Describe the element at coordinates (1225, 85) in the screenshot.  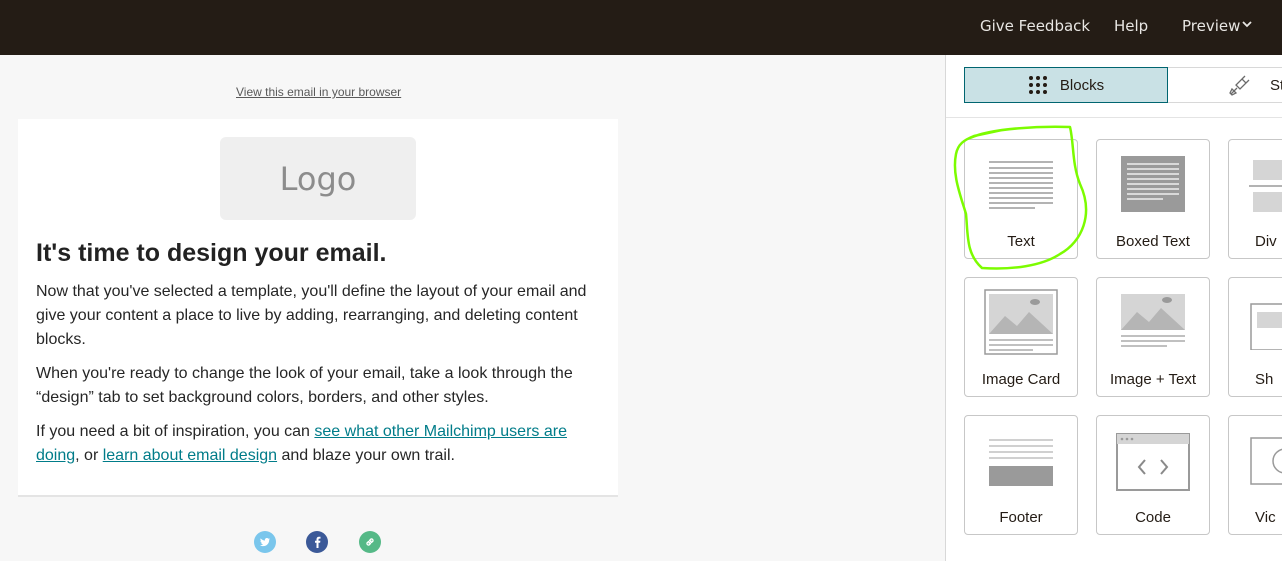
I see `tab-style: Sty` at that location.